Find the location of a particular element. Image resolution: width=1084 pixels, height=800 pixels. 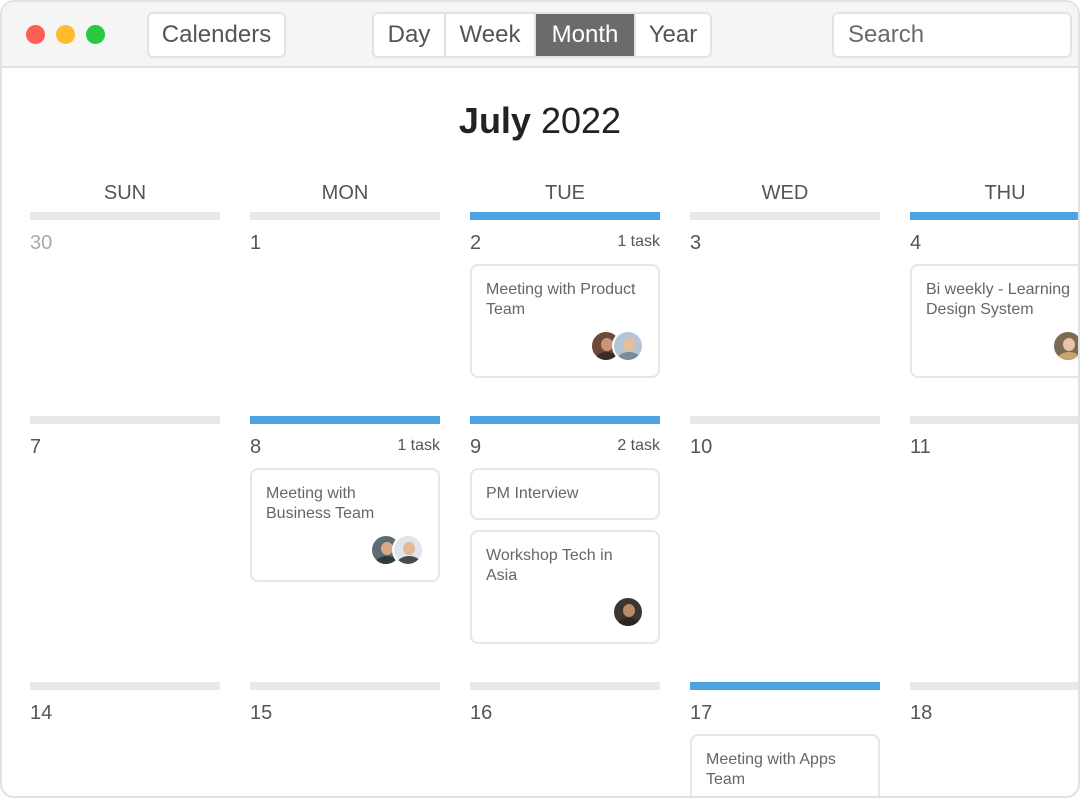

event-title: PM Interview is located at coordinates (532, 493).